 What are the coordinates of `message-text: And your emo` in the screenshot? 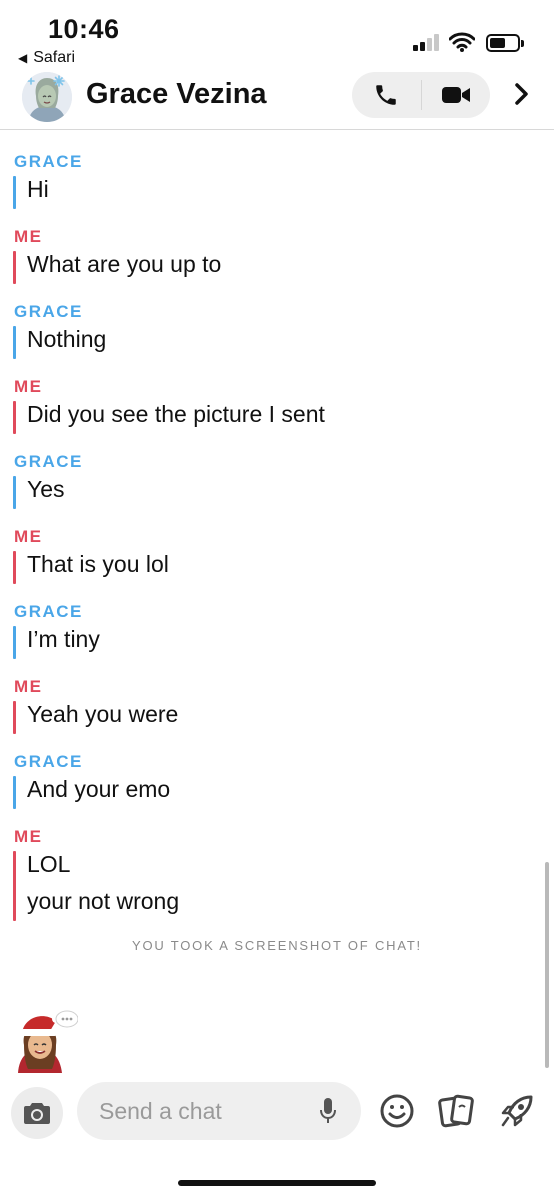 It's located at (99, 789).